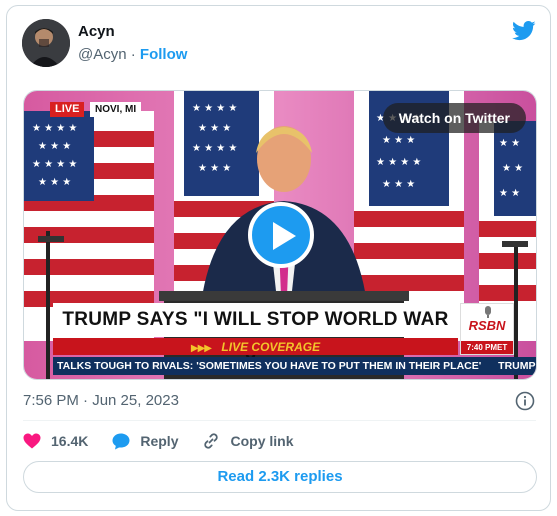 The image size is (557, 516). I want to click on handle-row: @Acyn · Follow, so click(132, 54).